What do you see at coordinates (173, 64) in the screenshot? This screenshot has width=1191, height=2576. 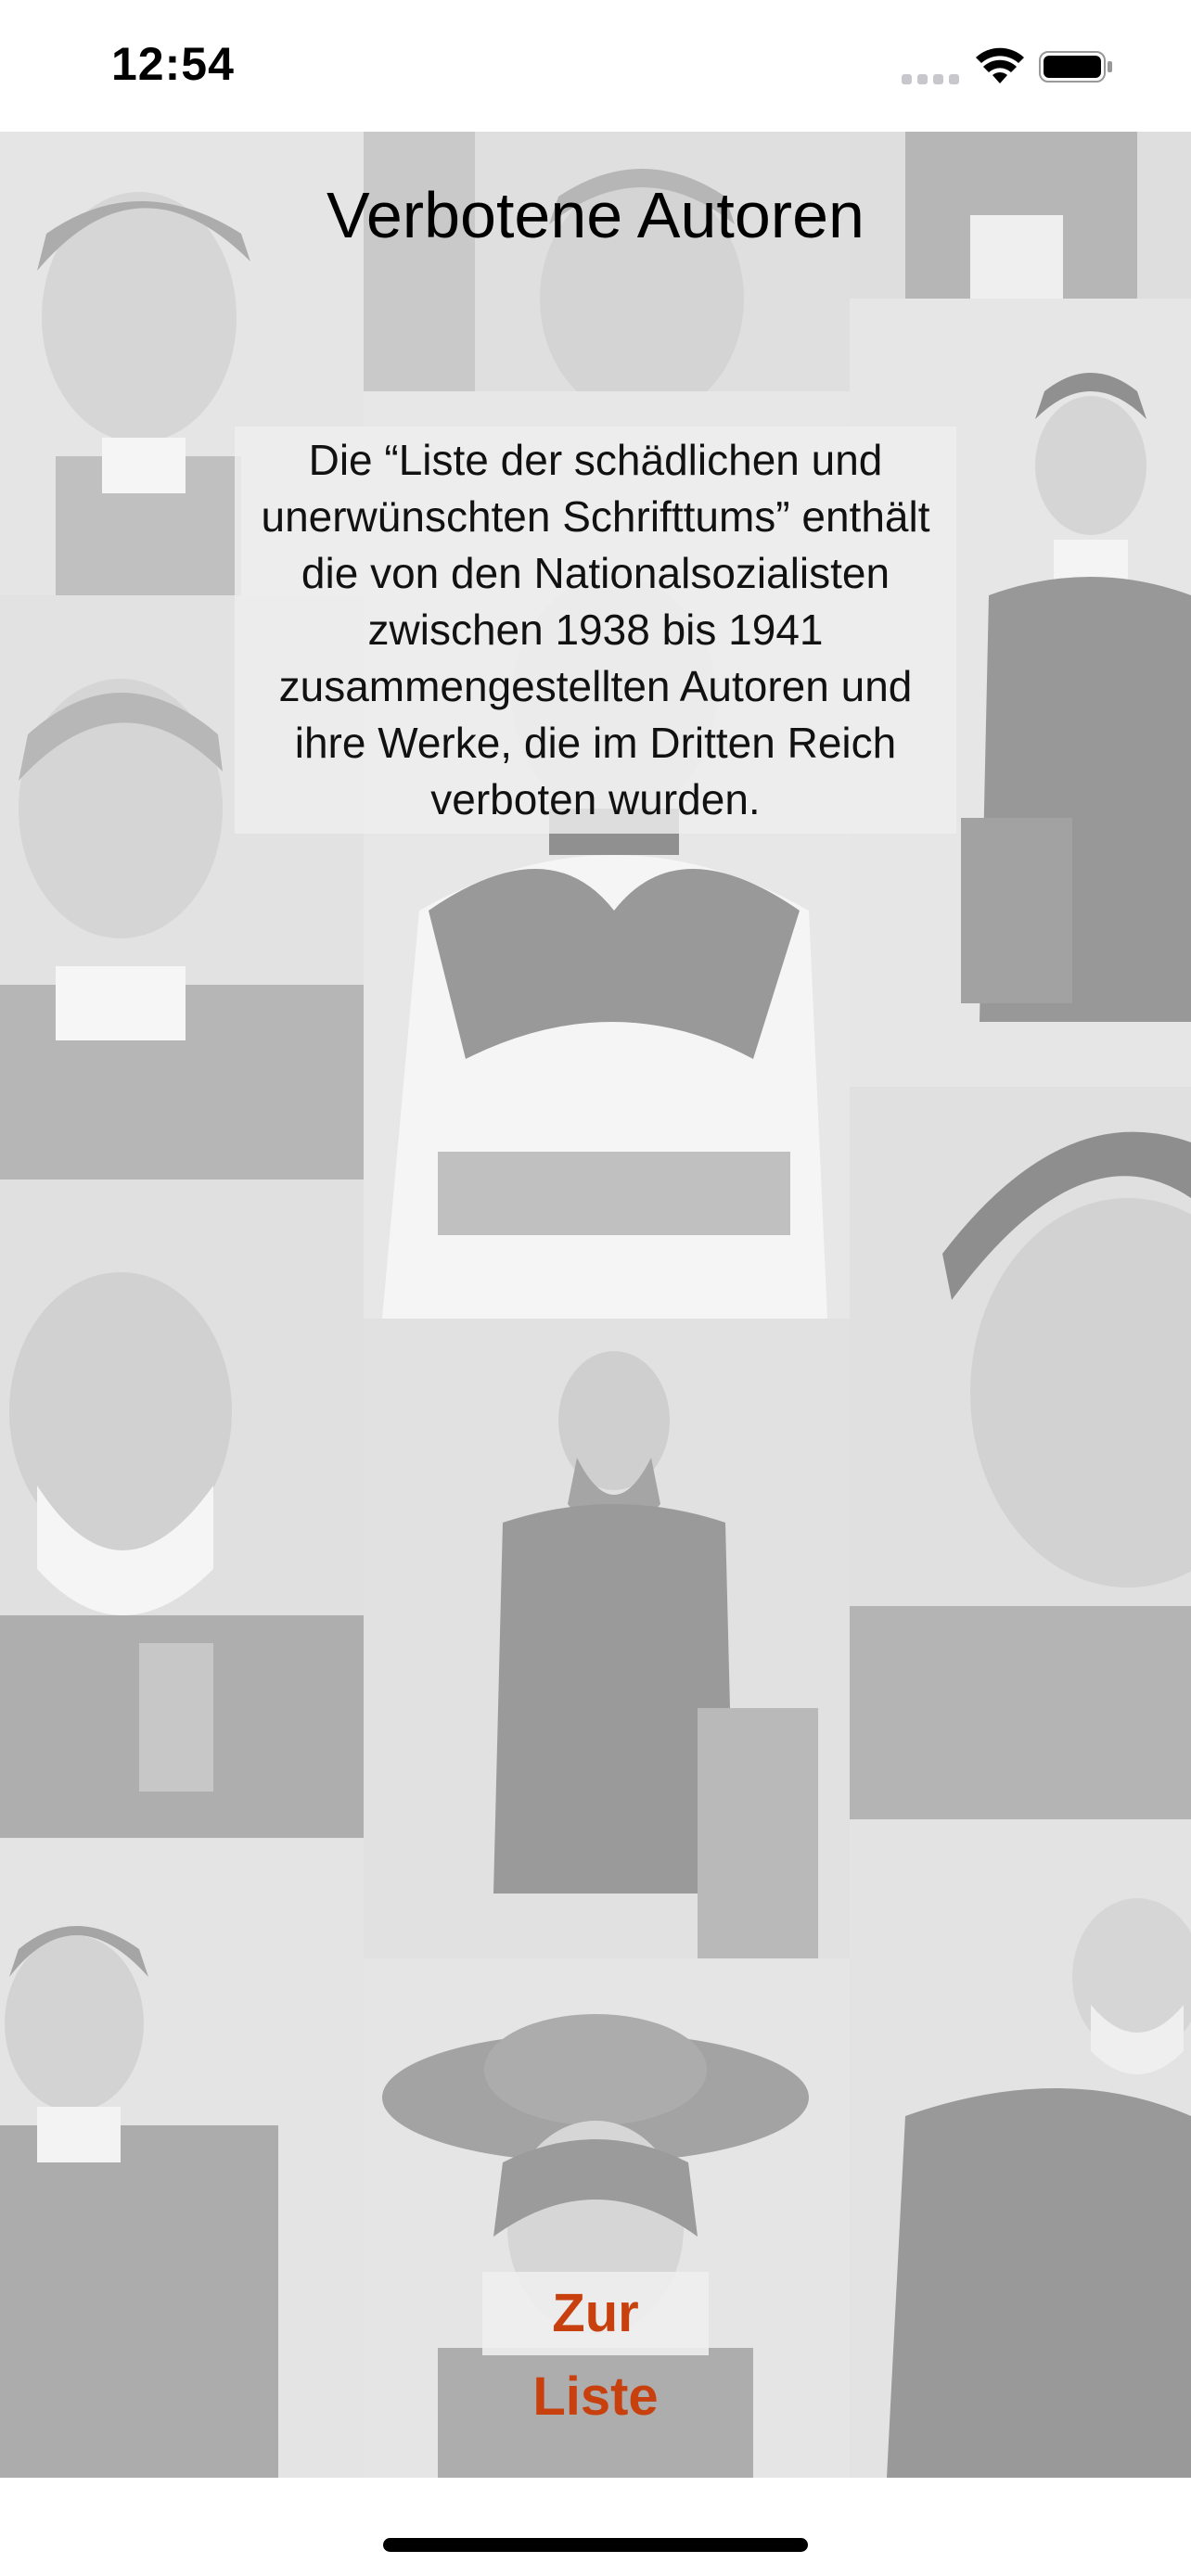 I see `status-time: 12:54` at bounding box center [173, 64].